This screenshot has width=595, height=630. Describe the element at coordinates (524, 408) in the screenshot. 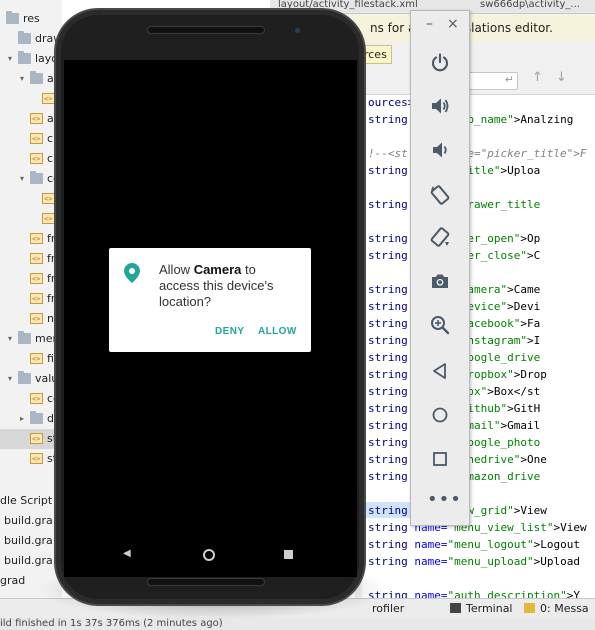

I see `code-token-tail: >GitH` at that location.